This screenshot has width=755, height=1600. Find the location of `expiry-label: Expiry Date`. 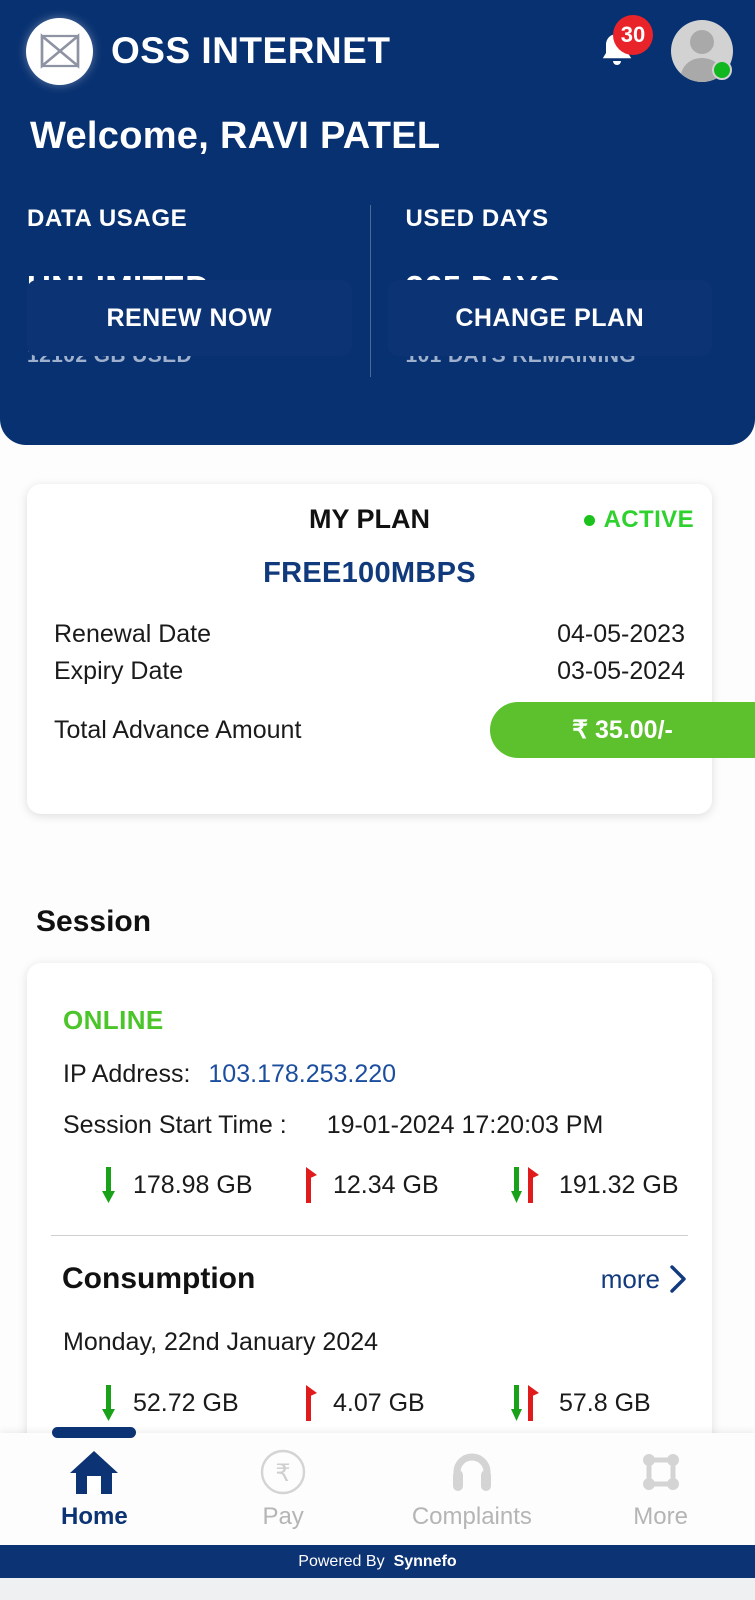

expiry-label: Expiry Date is located at coordinates (119, 671).